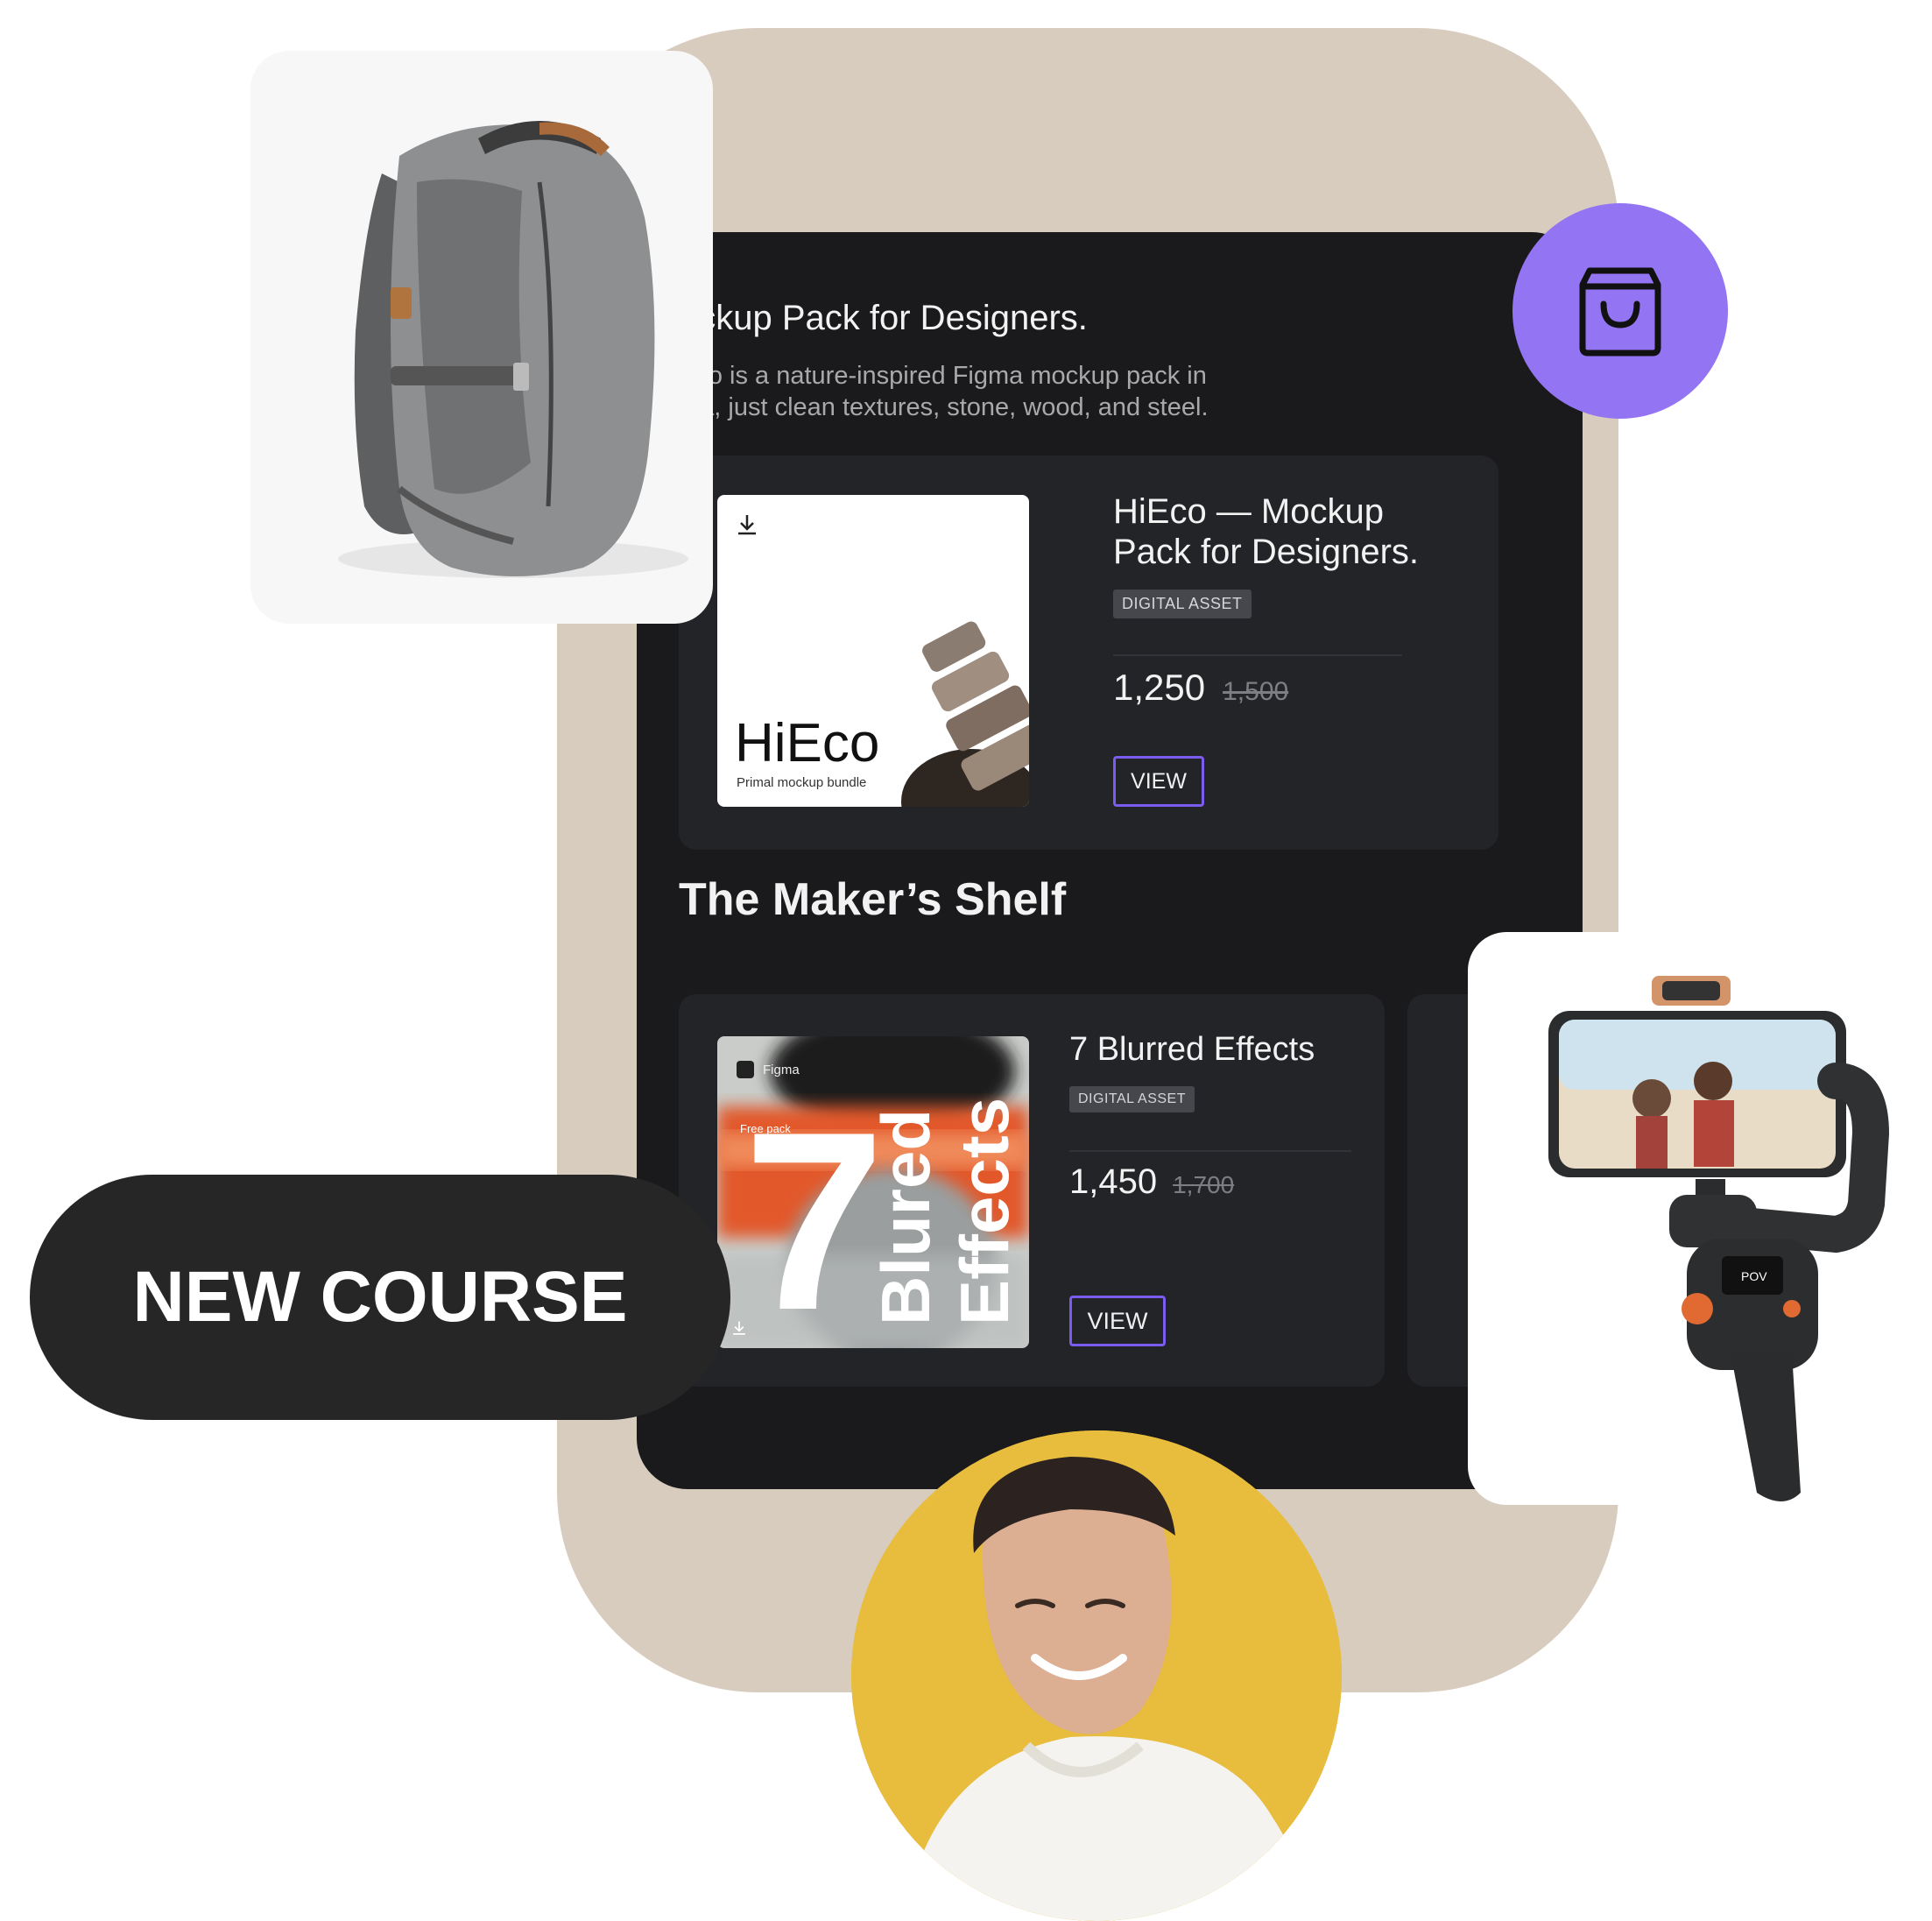  I want to click on shelf-price: 1,450, so click(1113, 1181).